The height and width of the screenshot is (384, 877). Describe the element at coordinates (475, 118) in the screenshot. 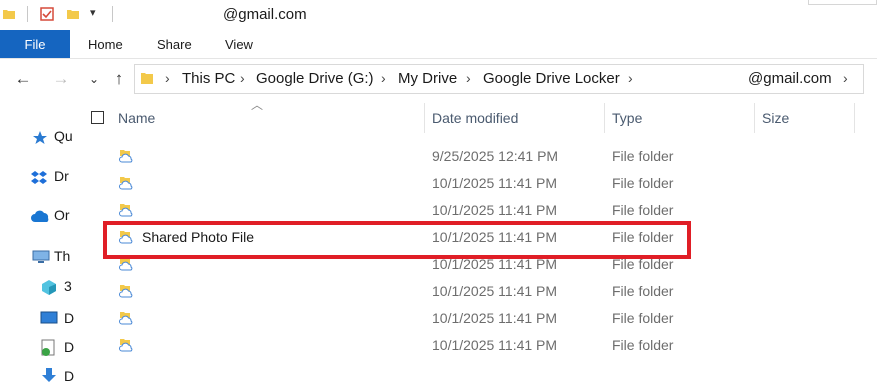

I see `column-header-date-modified: Date modified` at that location.